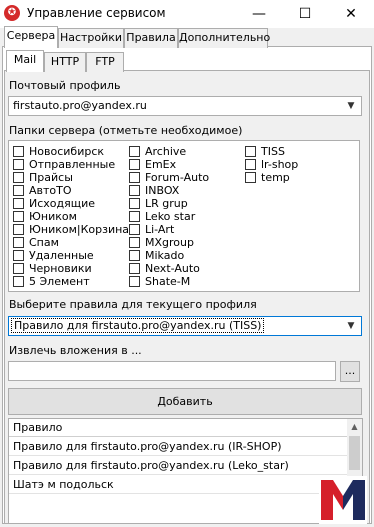 This screenshot has width=374, height=527. I want to click on folder-checkbox: Leko star, so click(169, 216).